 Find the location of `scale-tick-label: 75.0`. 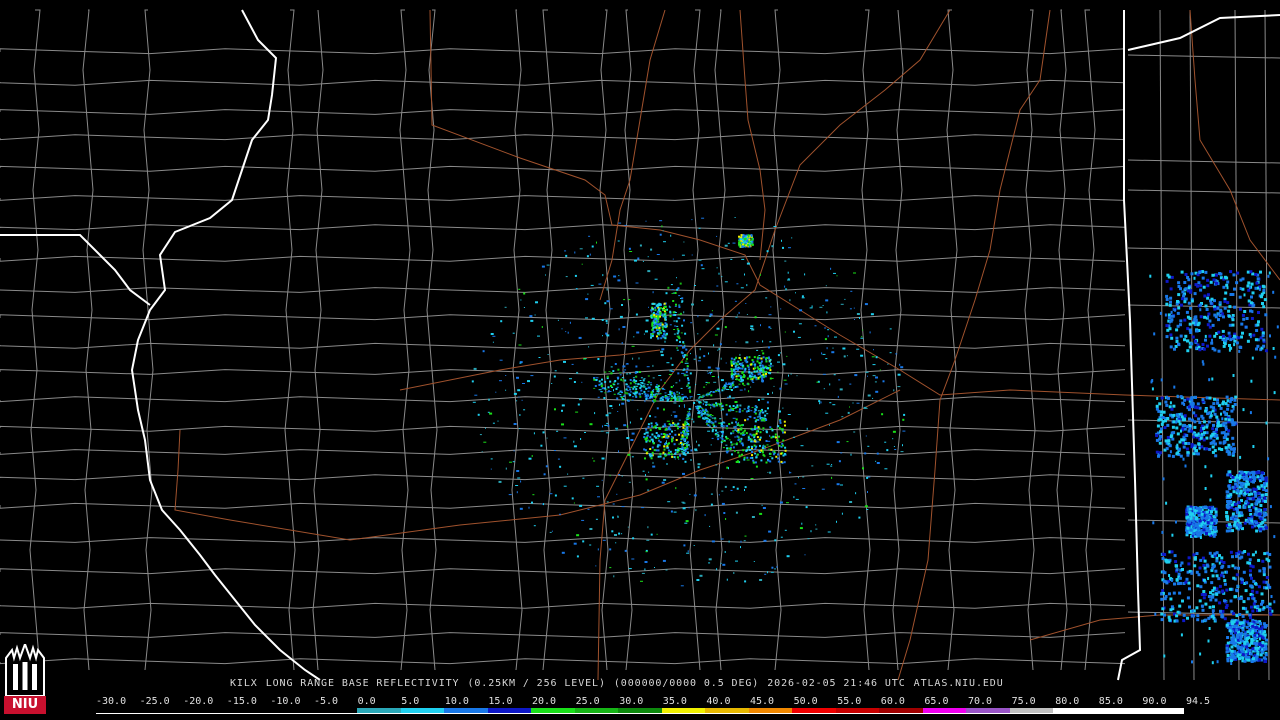

scale-tick-label: 75.0 is located at coordinates (1023, 701).